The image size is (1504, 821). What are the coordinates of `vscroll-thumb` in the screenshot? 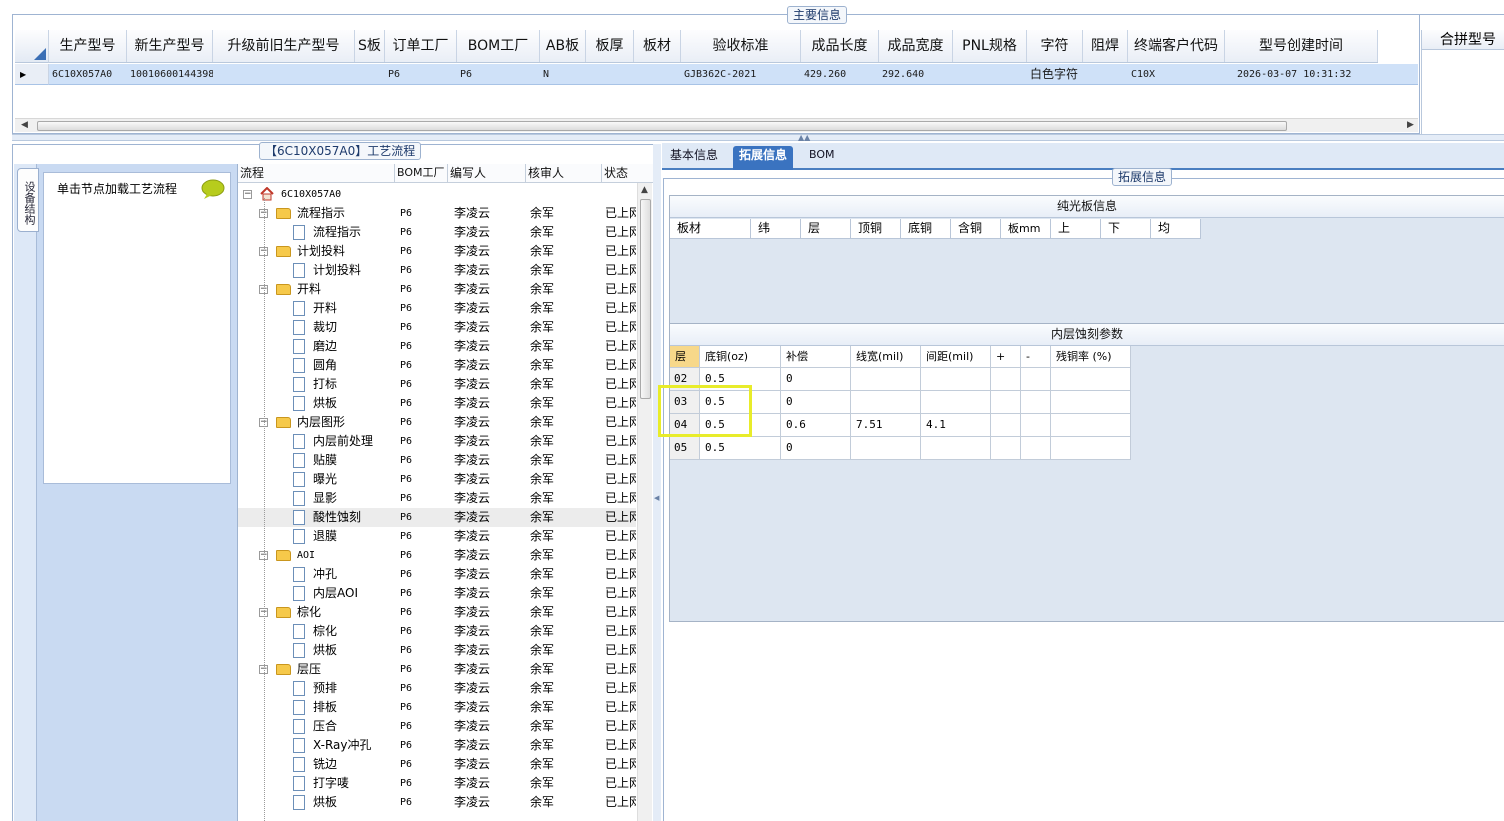 It's located at (645, 299).